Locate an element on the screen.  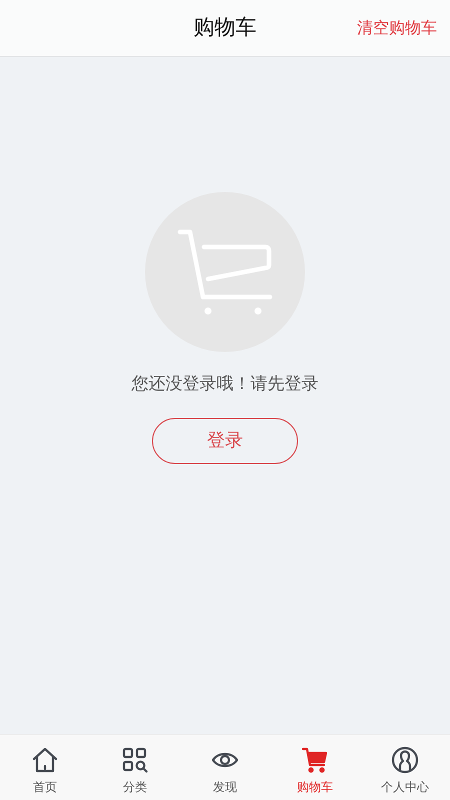
grid-search-icon is located at coordinates (135, 760).